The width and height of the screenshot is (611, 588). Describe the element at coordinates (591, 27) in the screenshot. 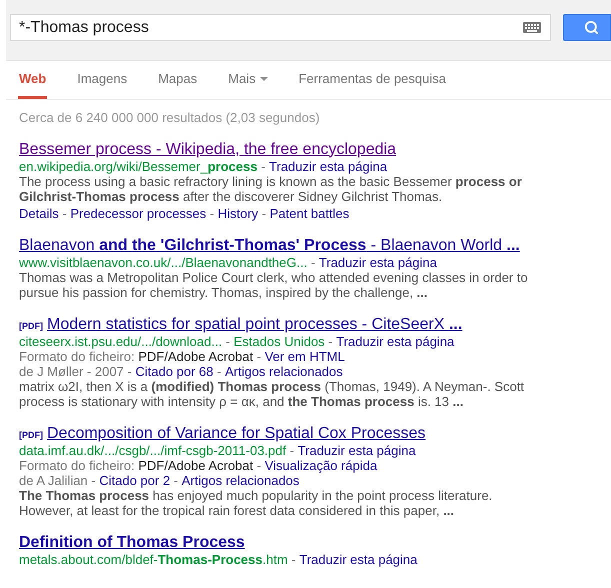

I see `search-icon` at that location.